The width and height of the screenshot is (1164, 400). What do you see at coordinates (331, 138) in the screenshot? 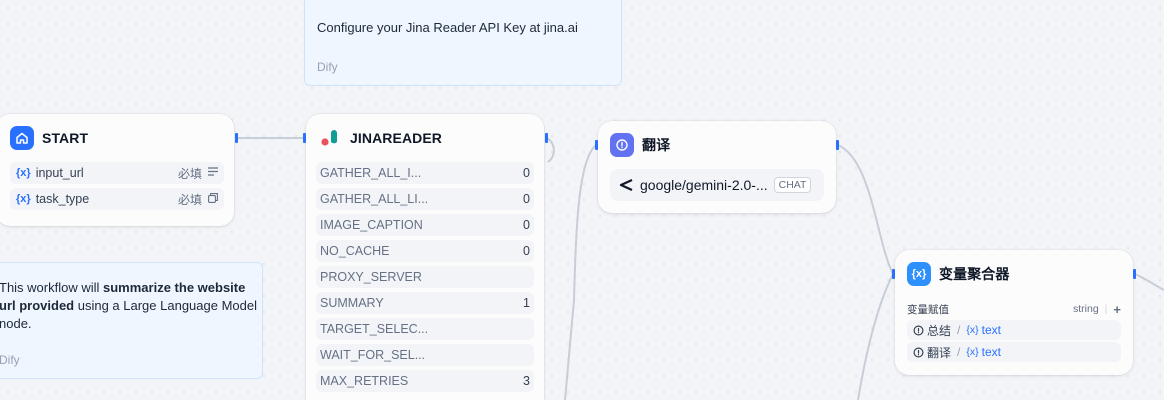
I see `jina-logo-icon` at bounding box center [331, 138].